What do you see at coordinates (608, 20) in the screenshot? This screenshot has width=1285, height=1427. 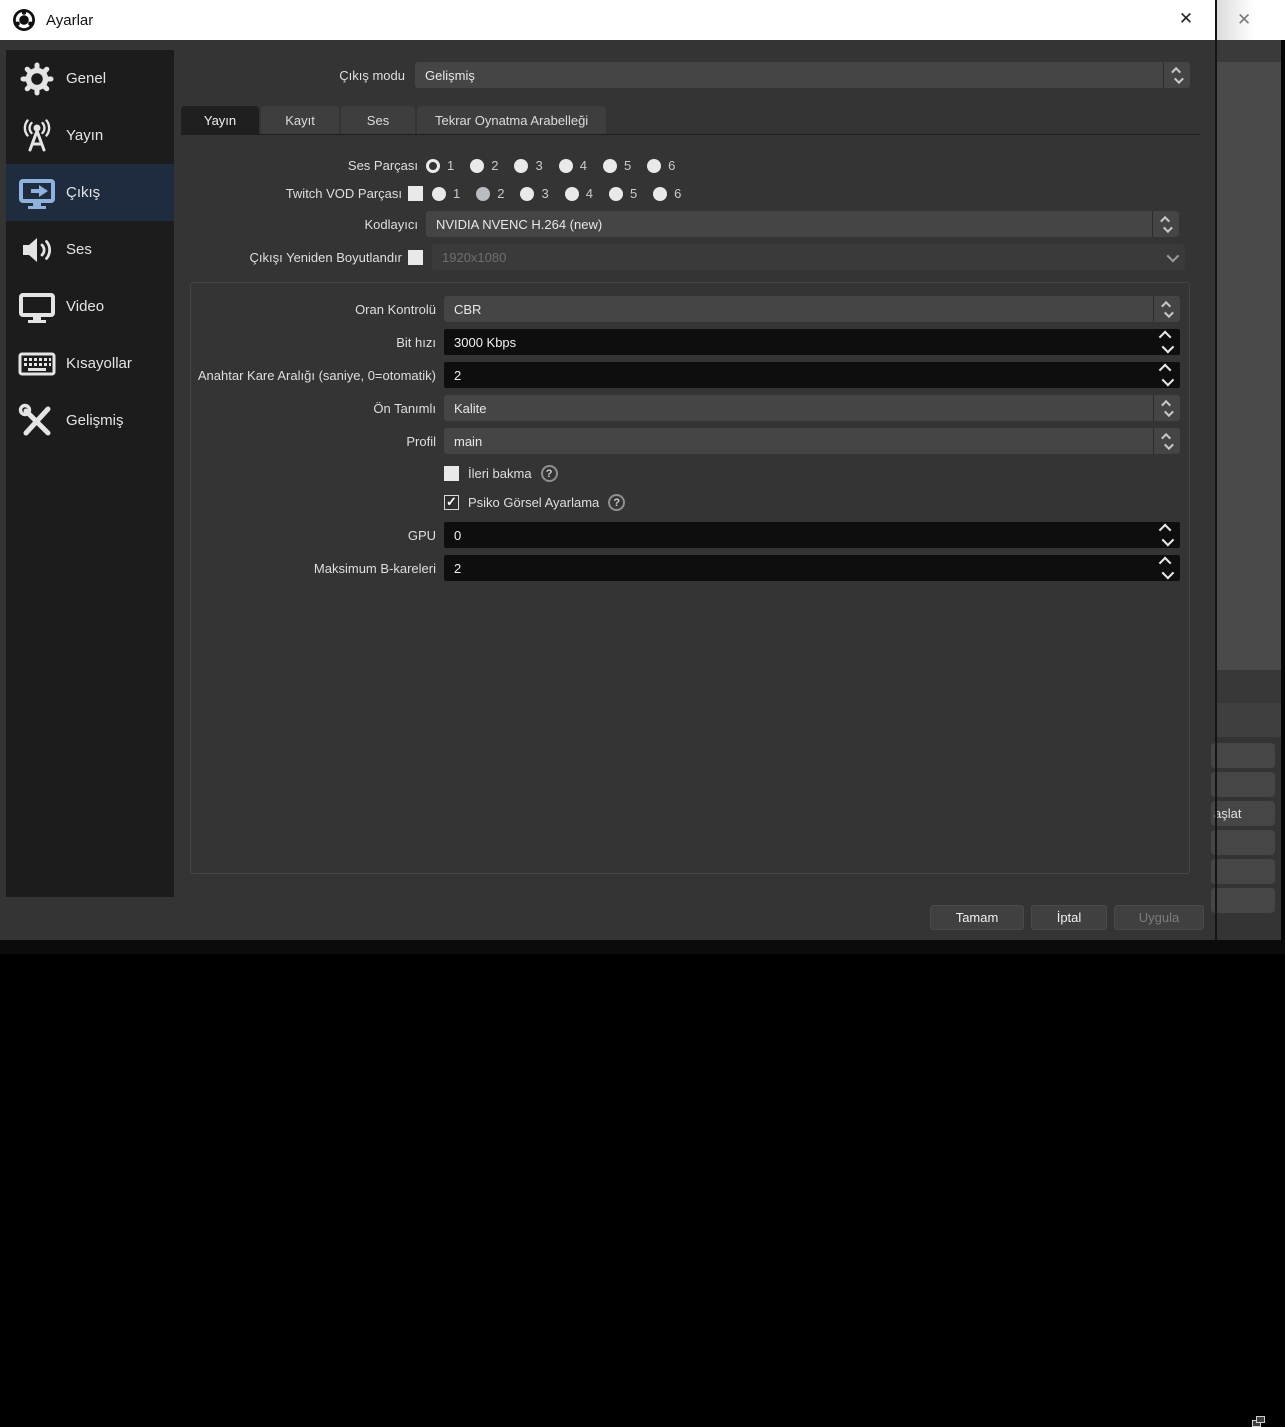 I see `dialog-titlebar: Ayarlar ✕` at bounding box center [608, 20].